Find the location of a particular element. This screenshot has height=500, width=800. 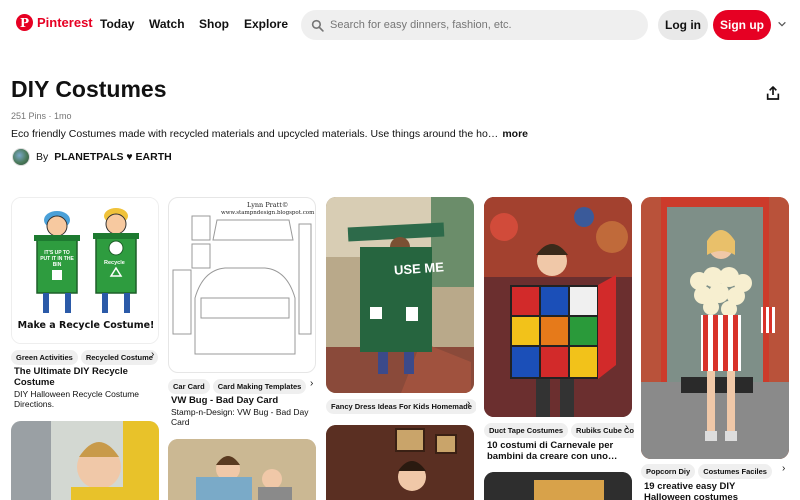

brand-name: Pinterest is located at coordinates (65, 22).